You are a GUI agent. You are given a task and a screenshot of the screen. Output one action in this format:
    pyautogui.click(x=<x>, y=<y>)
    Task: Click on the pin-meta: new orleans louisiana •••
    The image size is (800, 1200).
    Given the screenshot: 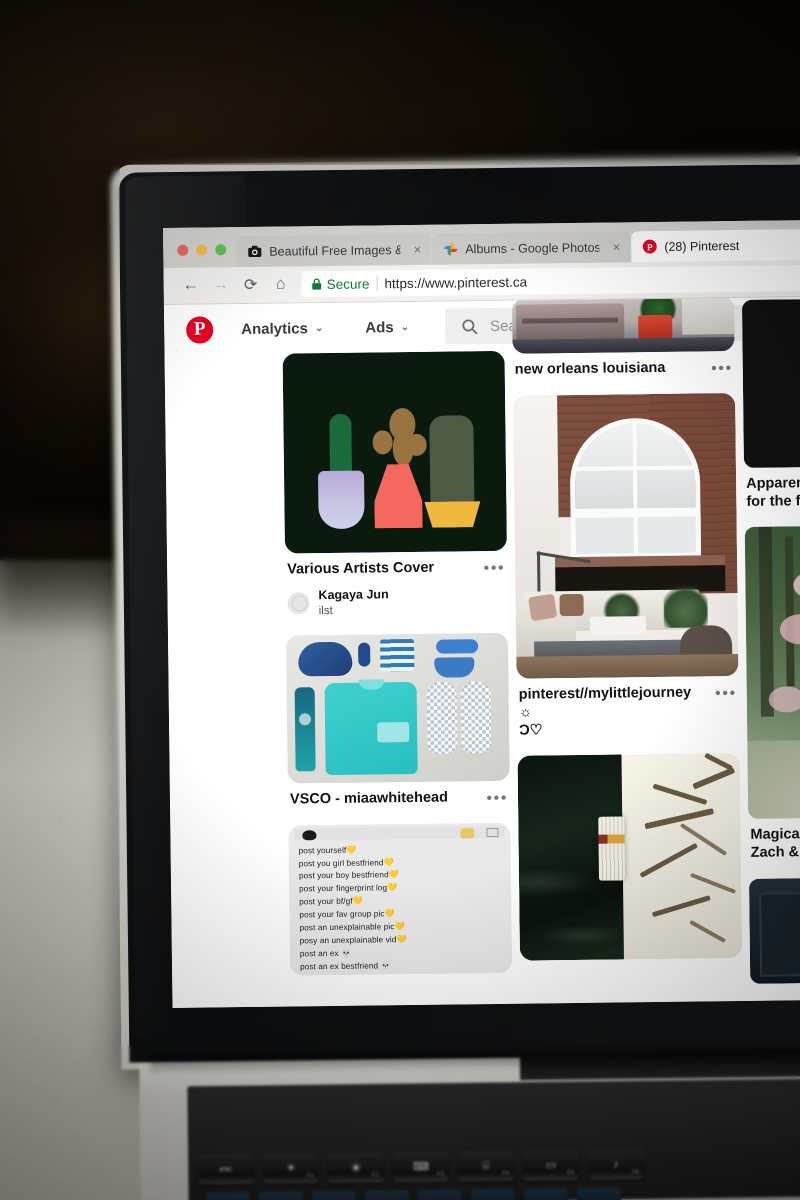 What is the action you would take?
    pyautogui.click(x=624, y=365)
    